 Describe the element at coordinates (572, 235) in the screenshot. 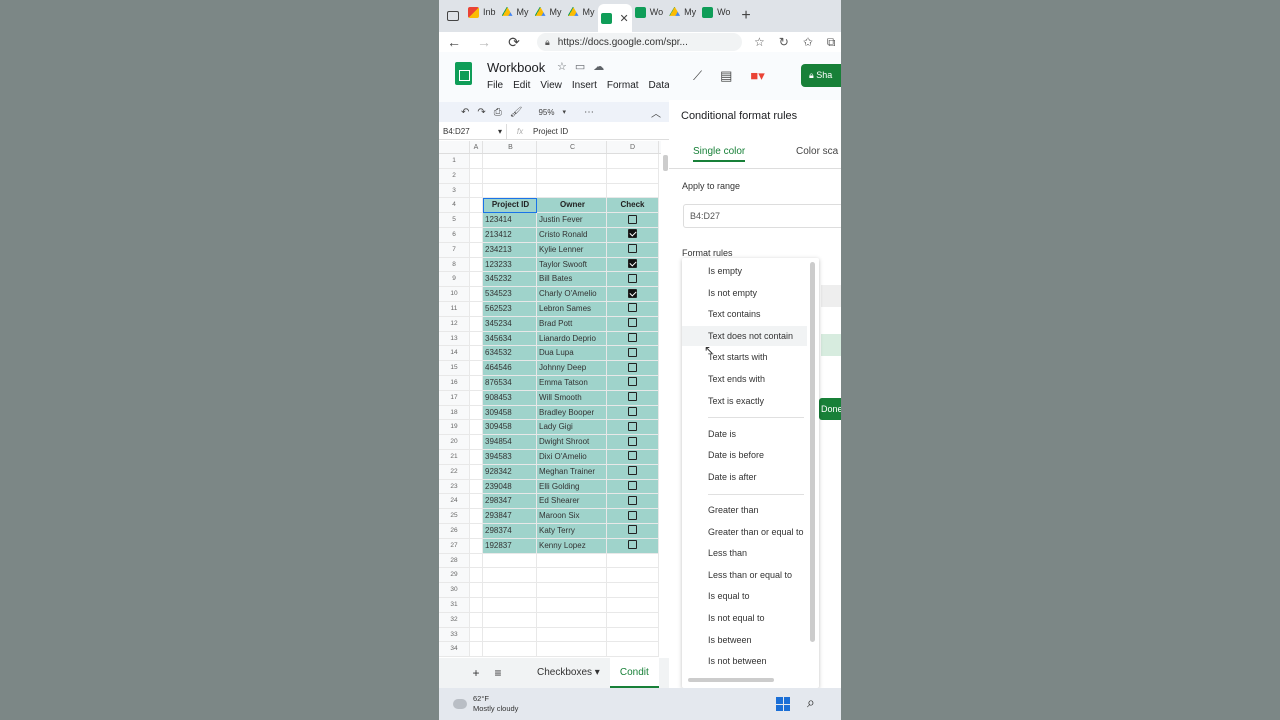

I see `cell-owner: Cristo Ronald` at that location.